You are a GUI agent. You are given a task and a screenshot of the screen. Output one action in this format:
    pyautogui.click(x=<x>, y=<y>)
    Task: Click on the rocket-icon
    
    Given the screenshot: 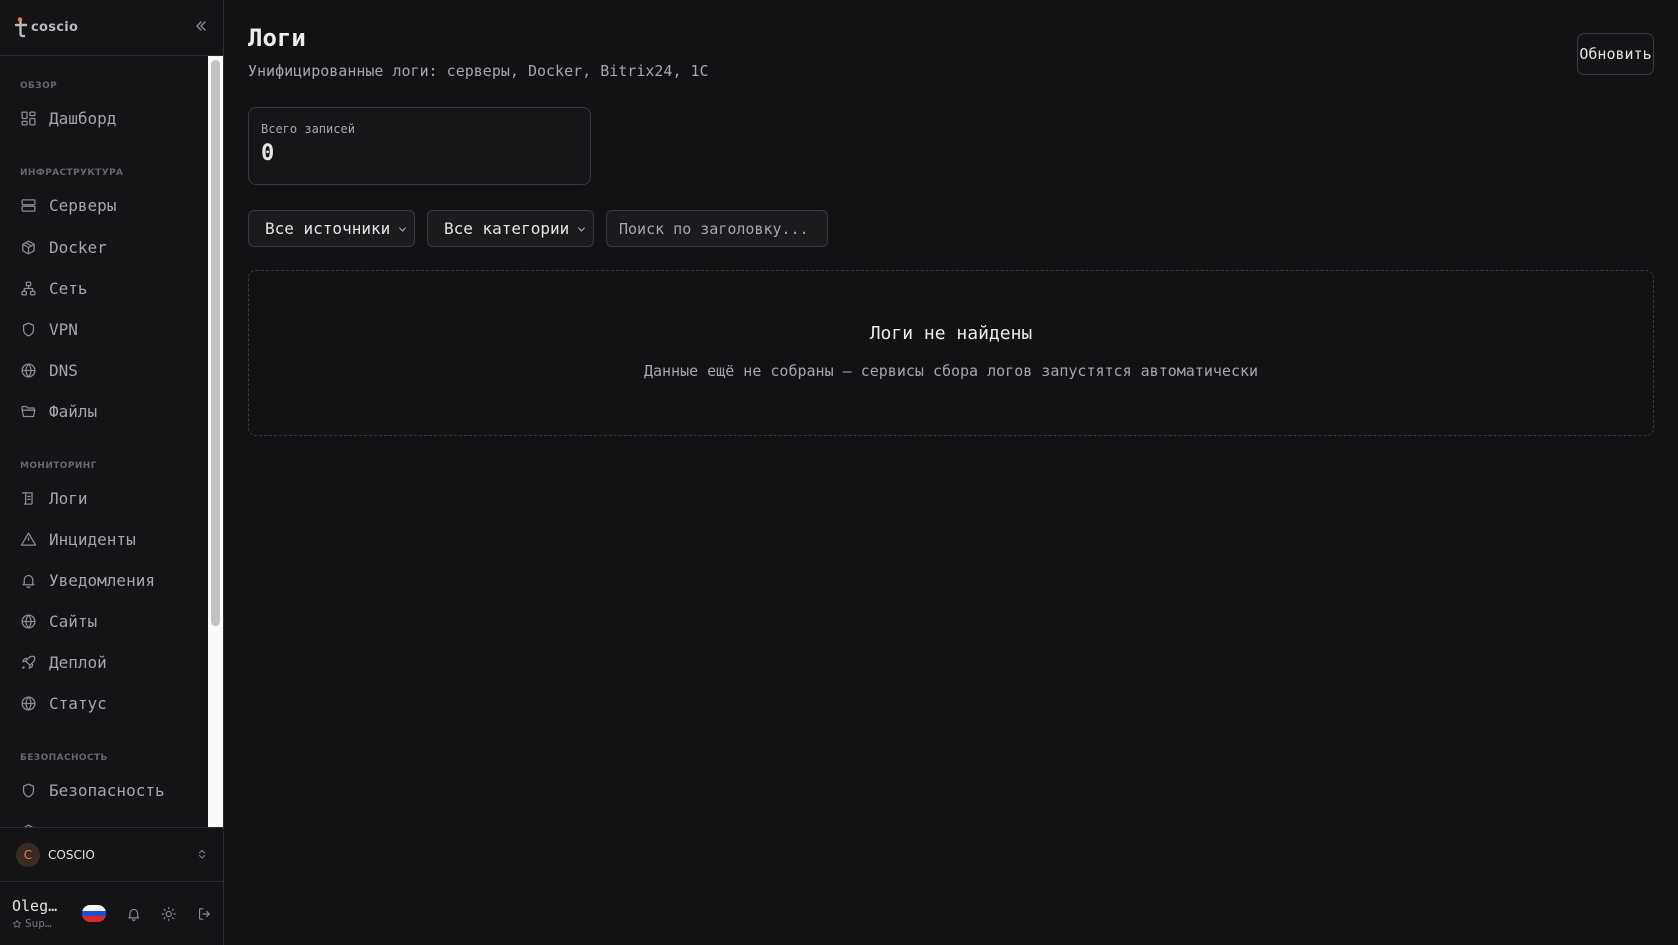 What is the action you would take?
    pyautogui.click(x=29, y=662)
    